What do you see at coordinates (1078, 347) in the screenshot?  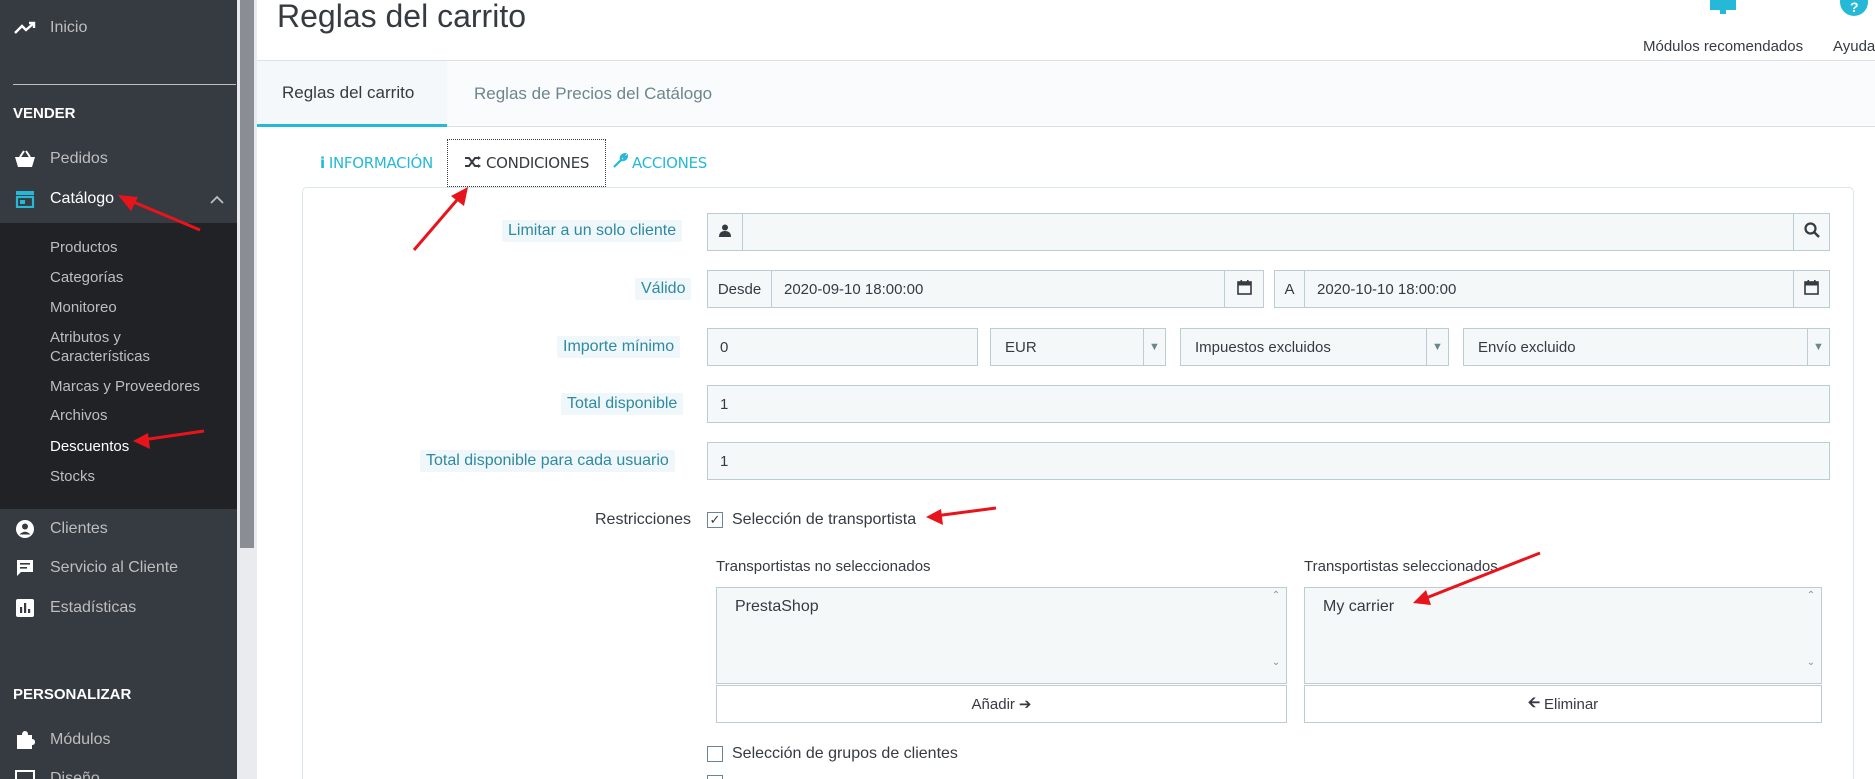 I see `currency-select: EUR ▼` at bounding box center [1078, 347].